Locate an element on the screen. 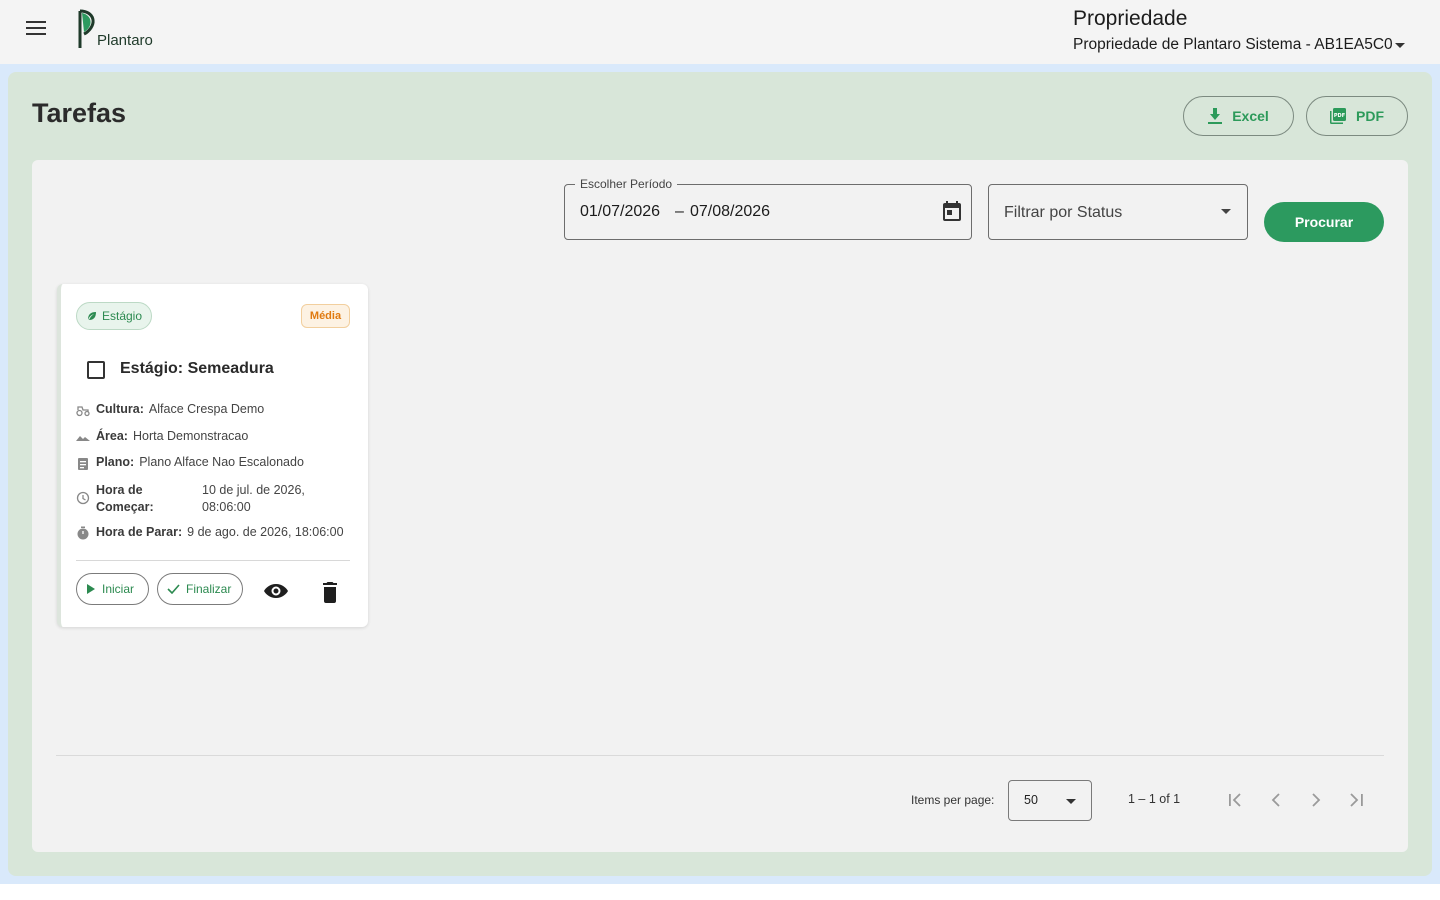 This screenshot has width=1440, height=900. area-value: Horta Demonstracao is located at coordinates (190, 436).